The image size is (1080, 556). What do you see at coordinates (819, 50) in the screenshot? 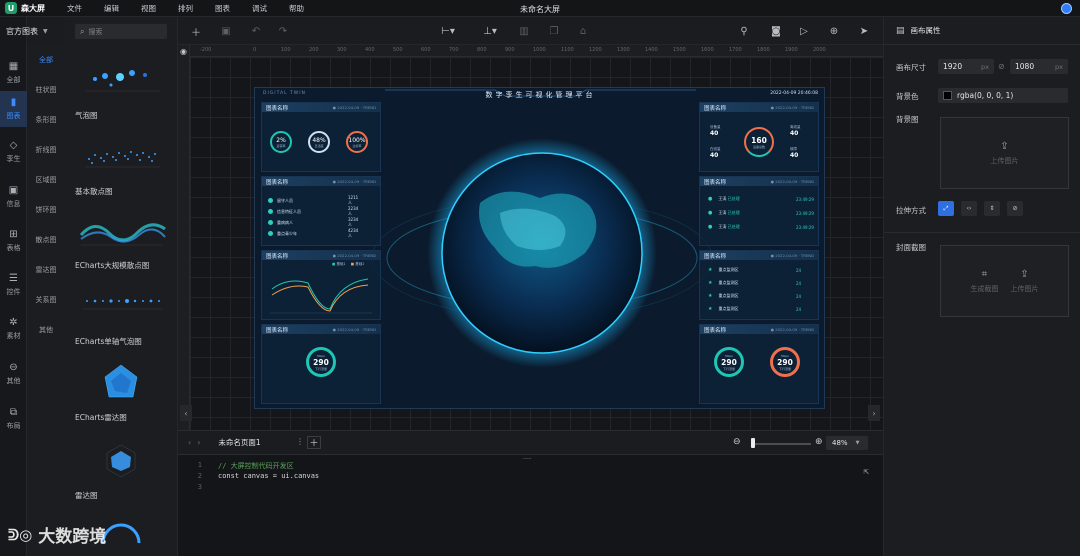
I see `ruler-tick: 2000` at bounding box center [819, 50].